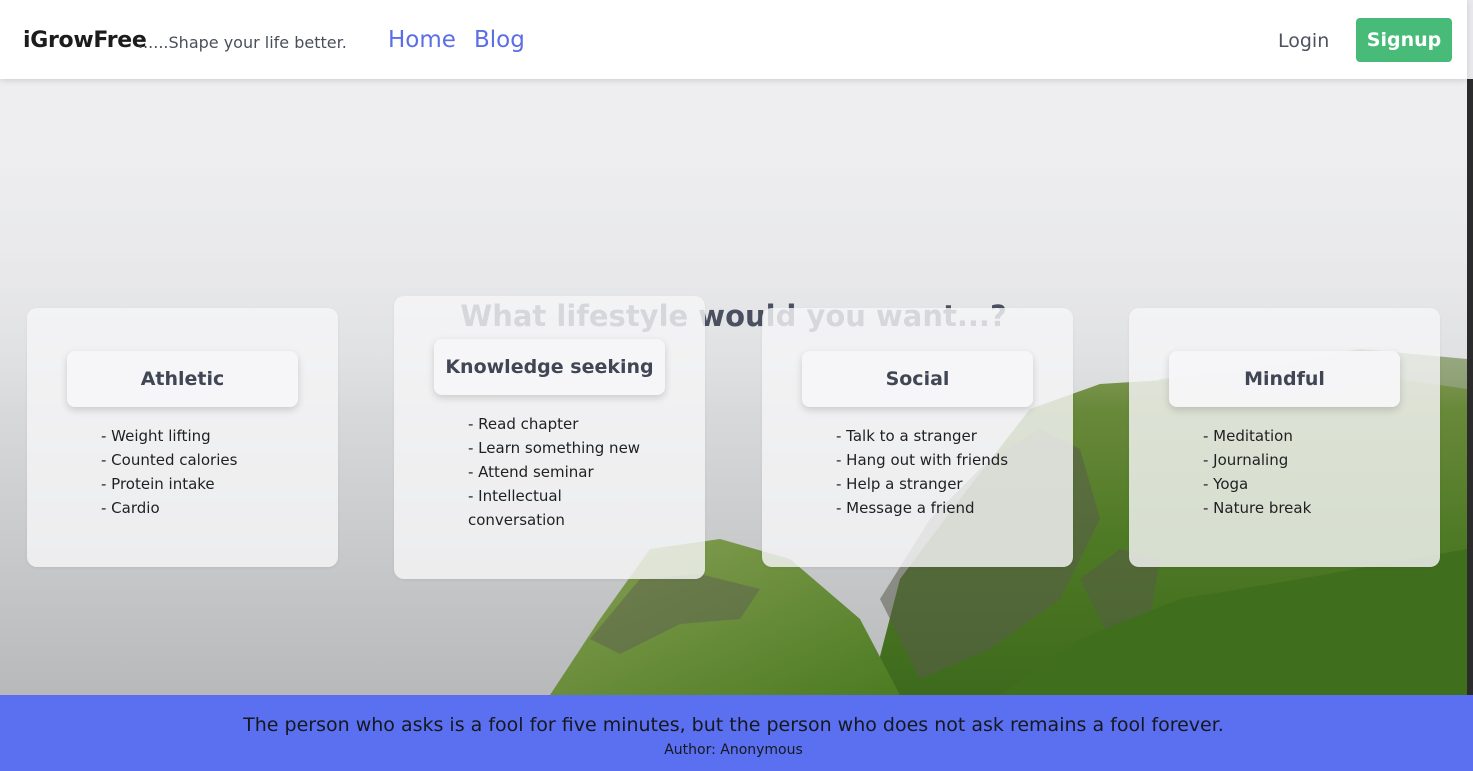  Describe the element at coordinates (1404, 40) in the screenshot. I see `signup-button: Signup` at that location.